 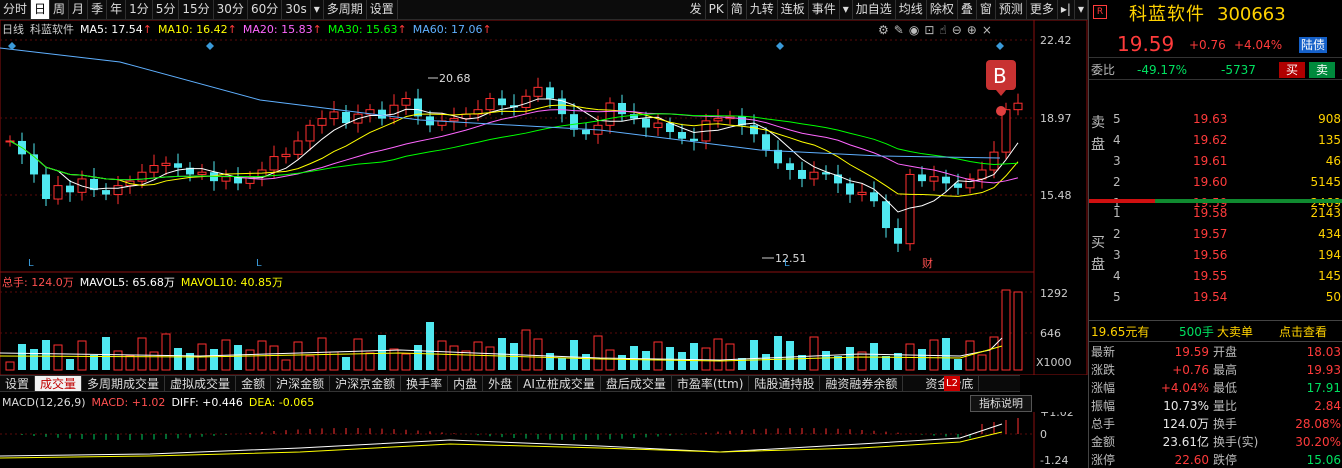 What do you see at coordinates (793, 9) in the screenshot?
I see `tool-button-4: 连板` at bounding box center [793, 9].